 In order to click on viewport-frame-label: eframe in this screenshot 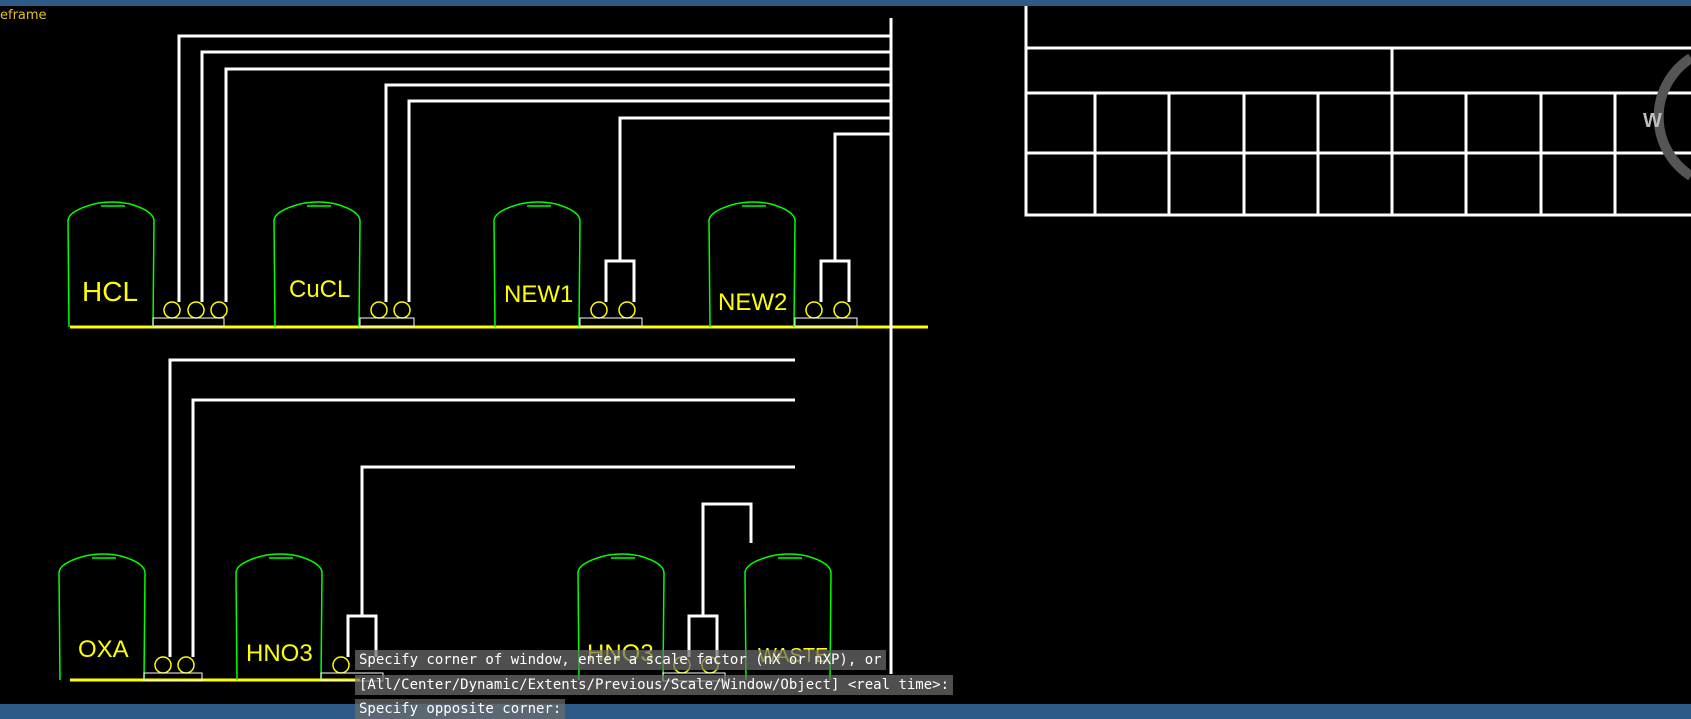, I will do `click(23, 15)`.